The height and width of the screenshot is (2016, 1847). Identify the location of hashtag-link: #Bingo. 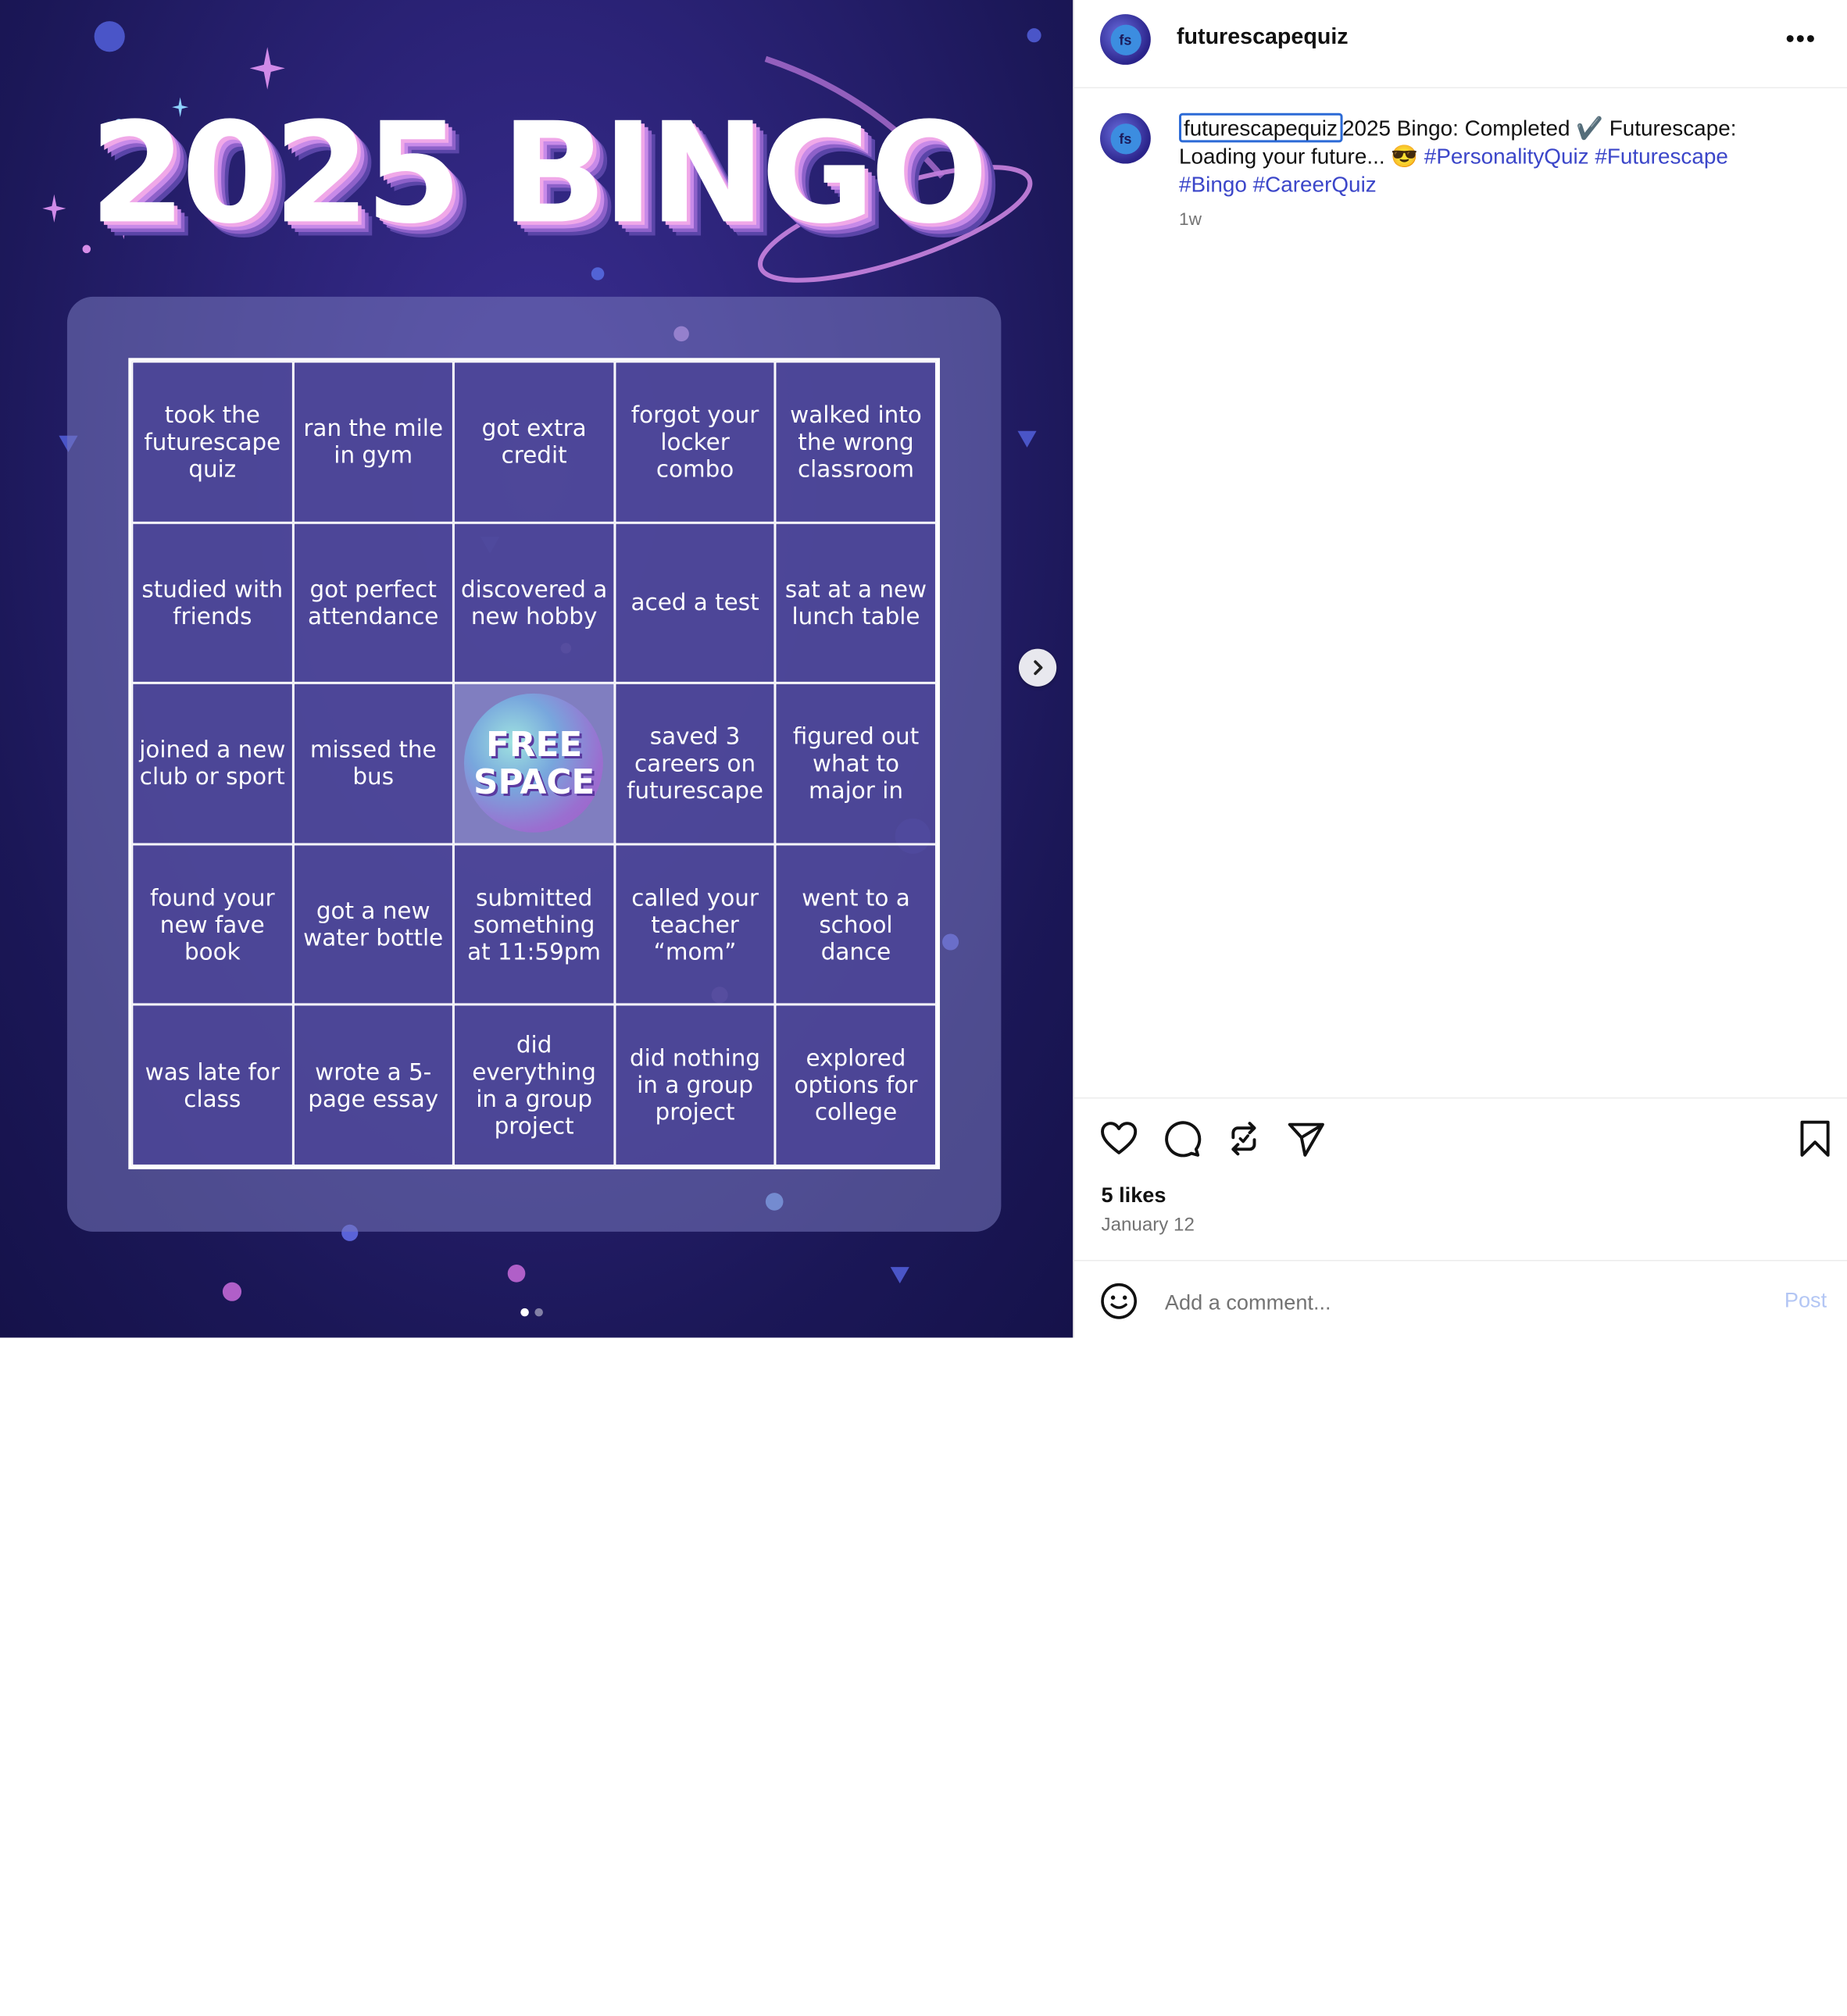
(1213, 184).